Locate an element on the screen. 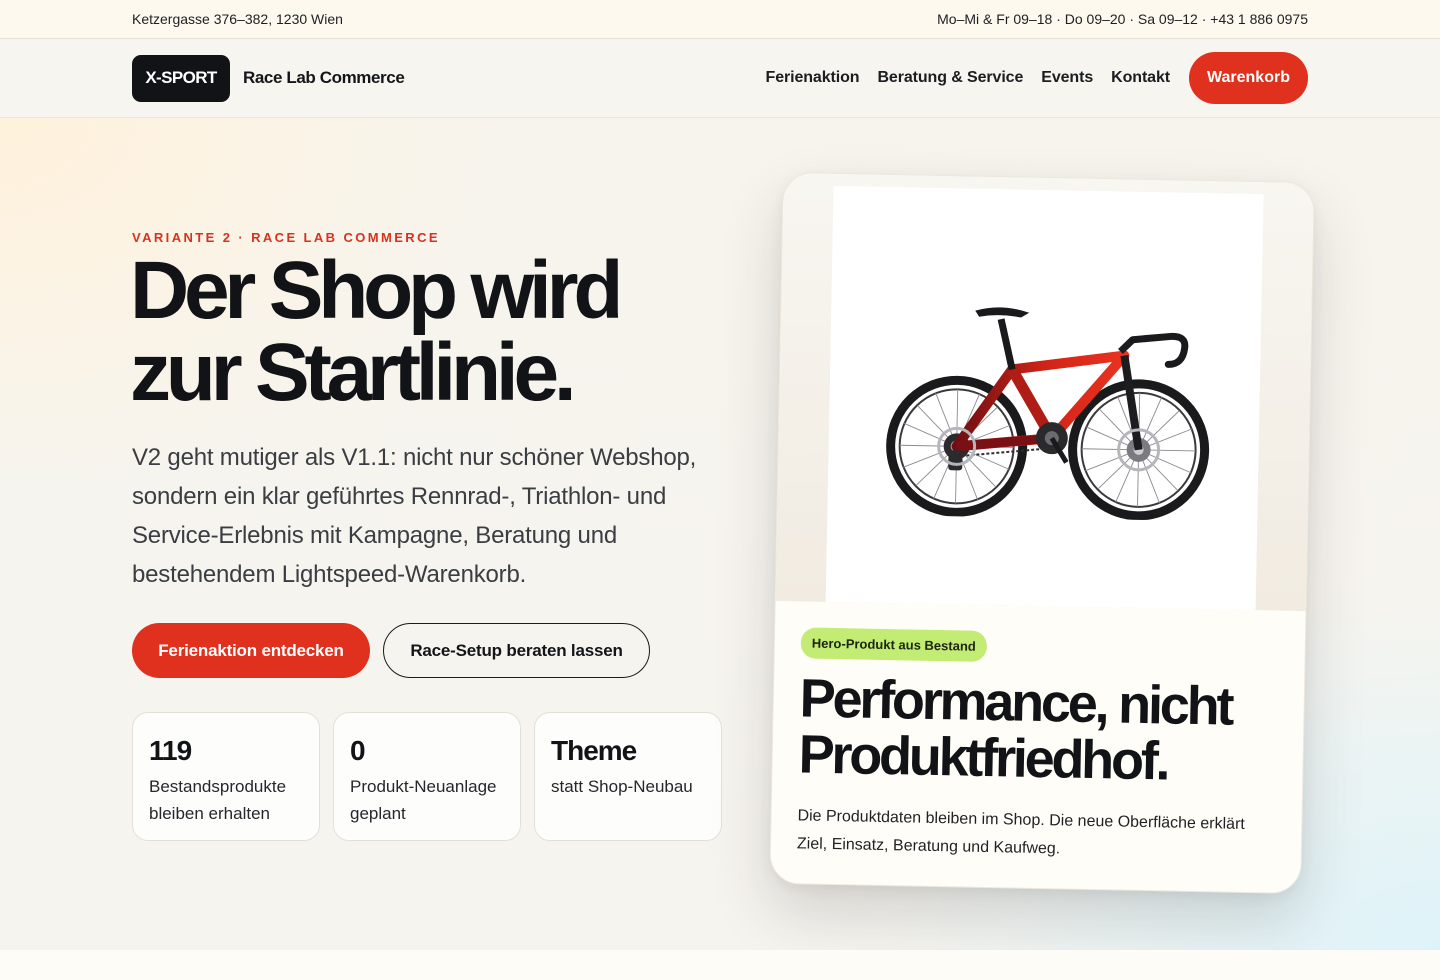 The width and height of the screenshot is (1440, 980). road-bike-image is located at coordinates (1048, 414).